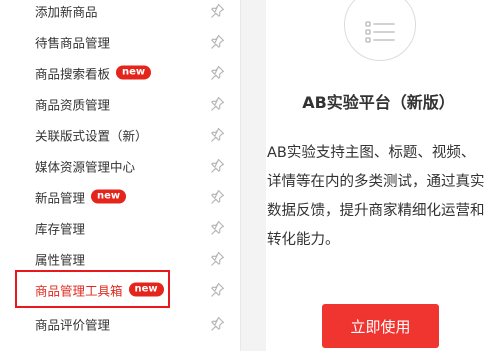 The height and width of the screenshot is (351, 491). Describe the element at coordinates (378, 102) in the screenshot. I see `card-title: AB实验平台（新版）` at that location.